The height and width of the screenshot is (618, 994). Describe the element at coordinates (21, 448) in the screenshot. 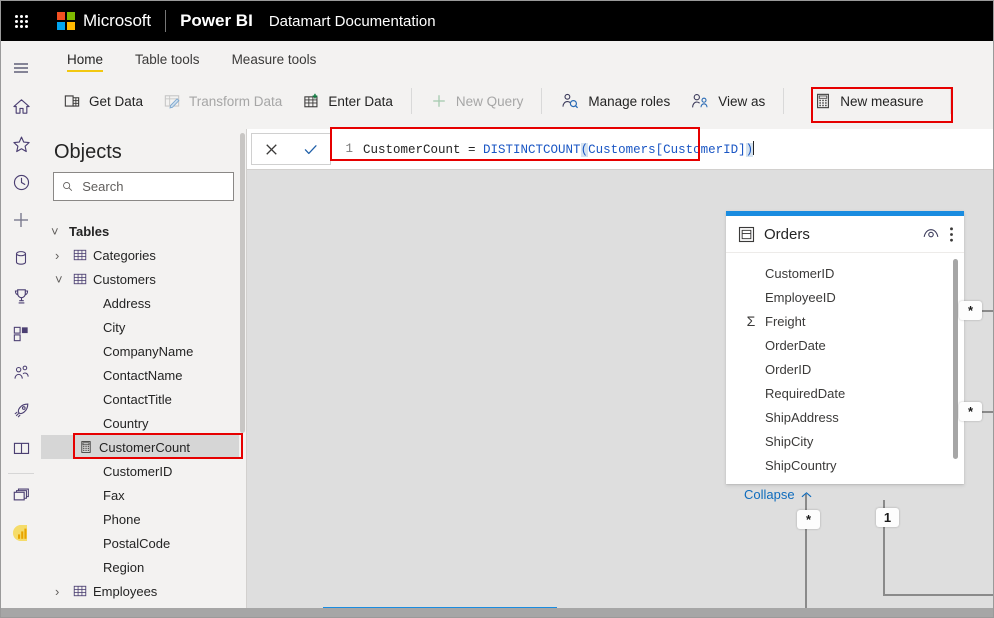

I see `sidebar-item-learn` at that location.